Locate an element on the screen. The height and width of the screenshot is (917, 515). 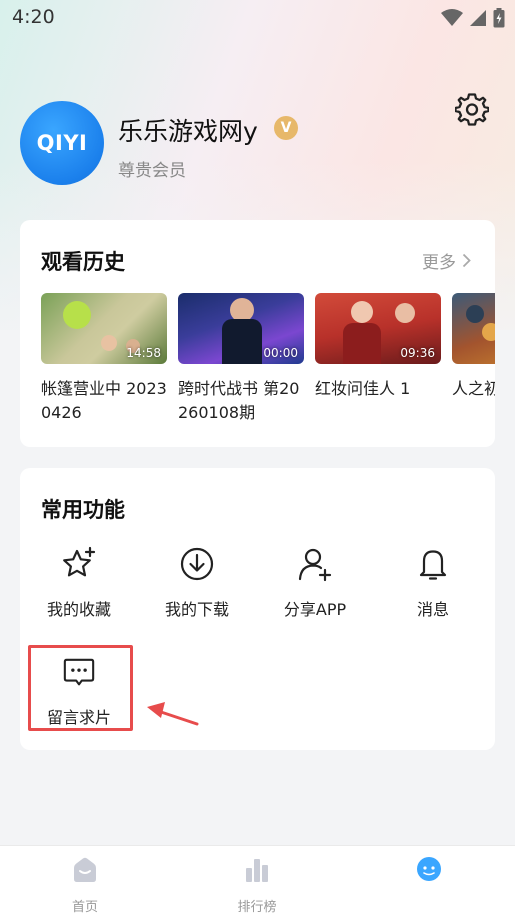
user-add-icon is located at coordinates (315, 565).